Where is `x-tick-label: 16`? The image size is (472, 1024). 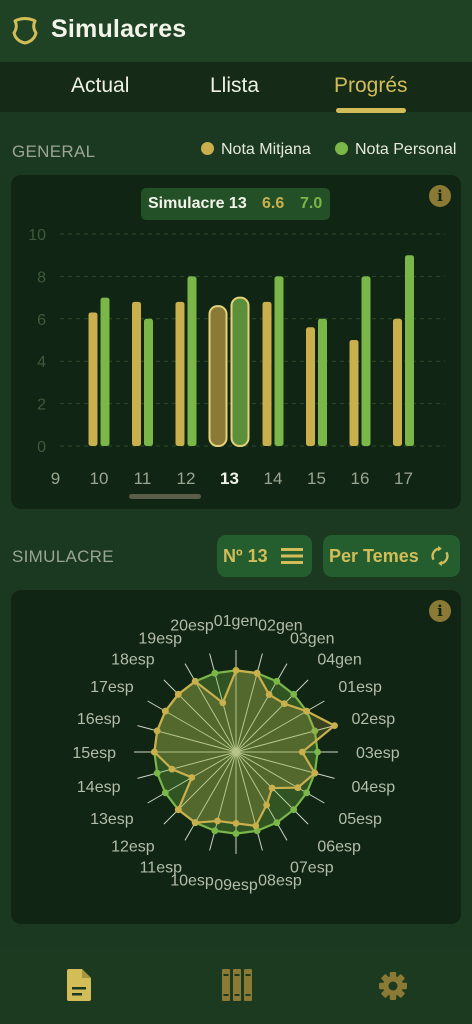 x-tick-label: 16 is located at coordinates (360, 478).